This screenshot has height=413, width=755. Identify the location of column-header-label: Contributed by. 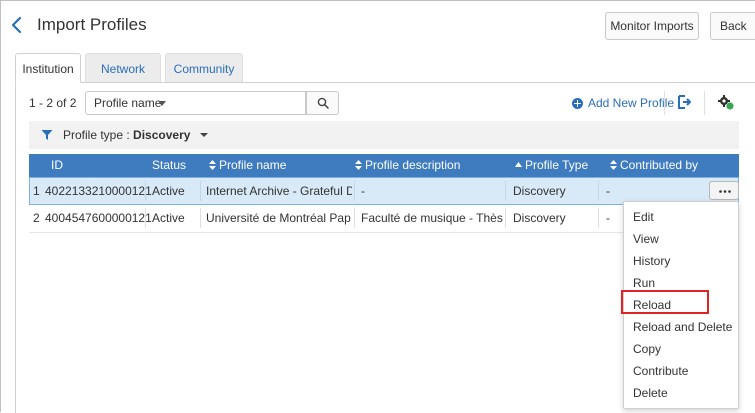
(659, 165).